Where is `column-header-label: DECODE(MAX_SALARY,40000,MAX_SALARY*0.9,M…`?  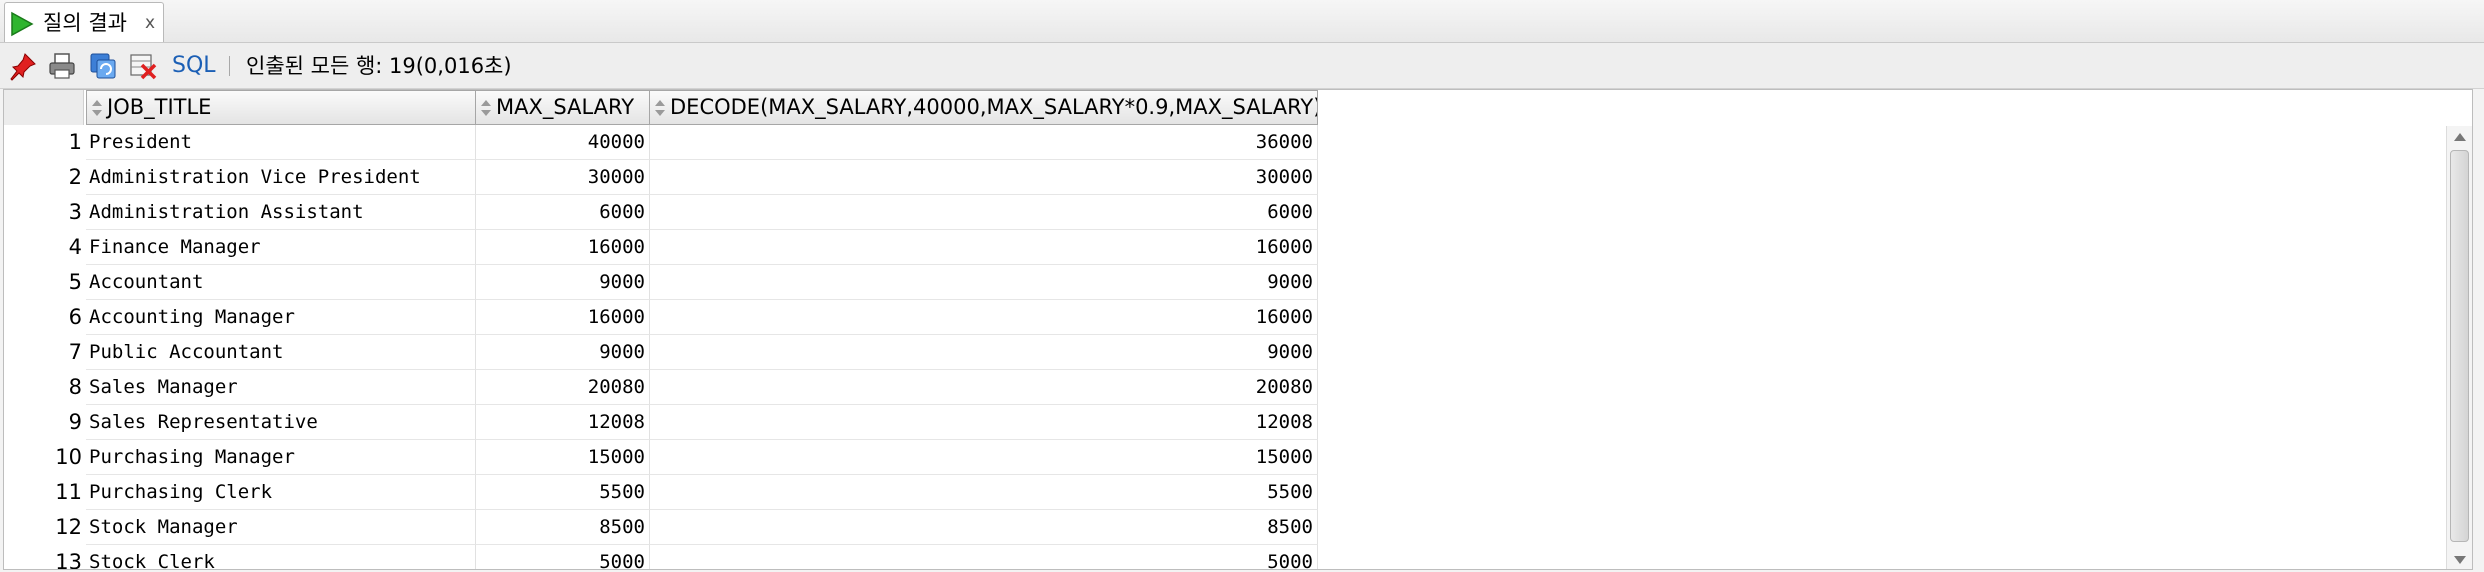
column-header-label: DECODE(MAX_SALARY,40000,MAX_SALARY*0.9,M… is located at coordinates (994, 107).